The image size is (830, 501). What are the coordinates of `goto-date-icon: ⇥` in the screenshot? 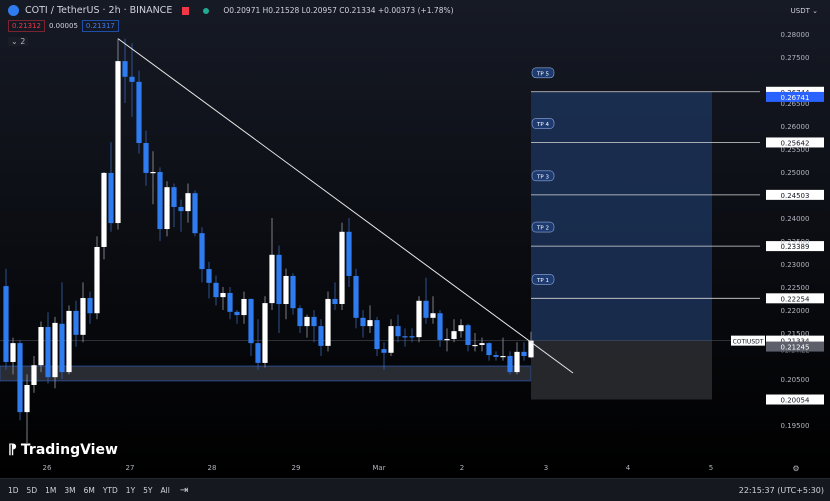 It's located at (184, 490).